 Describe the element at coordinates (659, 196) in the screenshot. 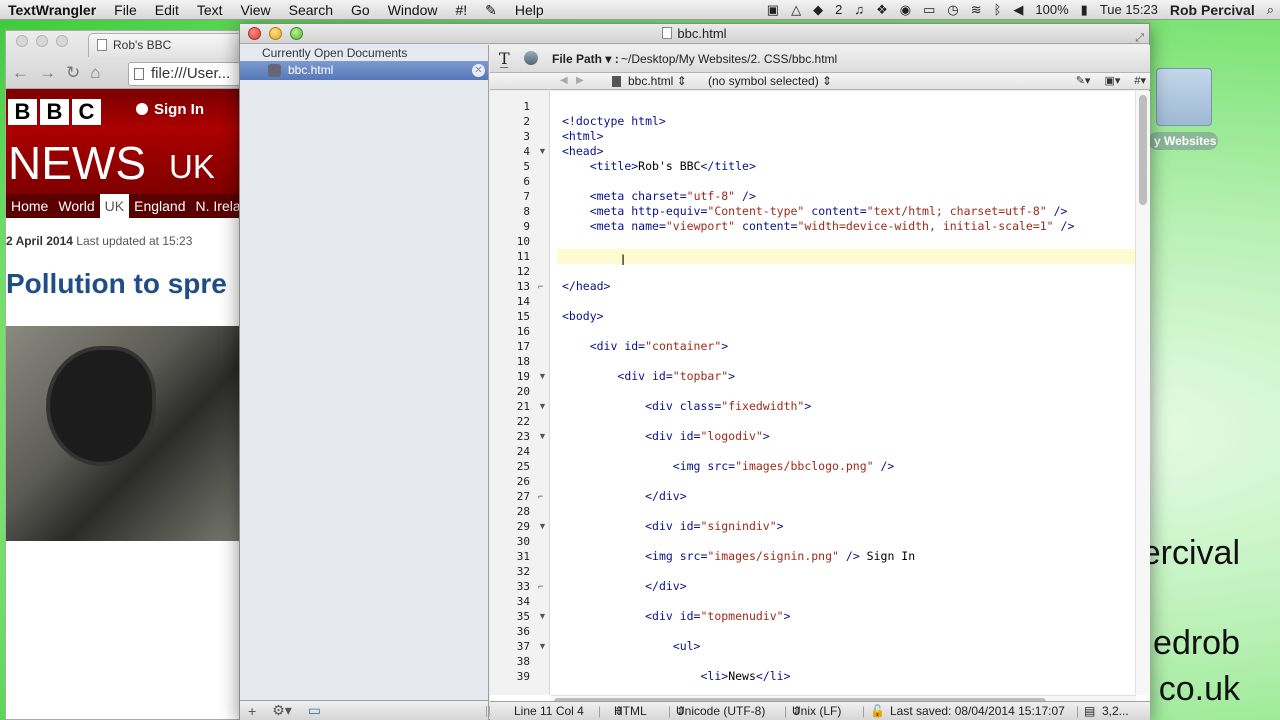

I see `code-line: <meta charset="utf-8" />` at that location.